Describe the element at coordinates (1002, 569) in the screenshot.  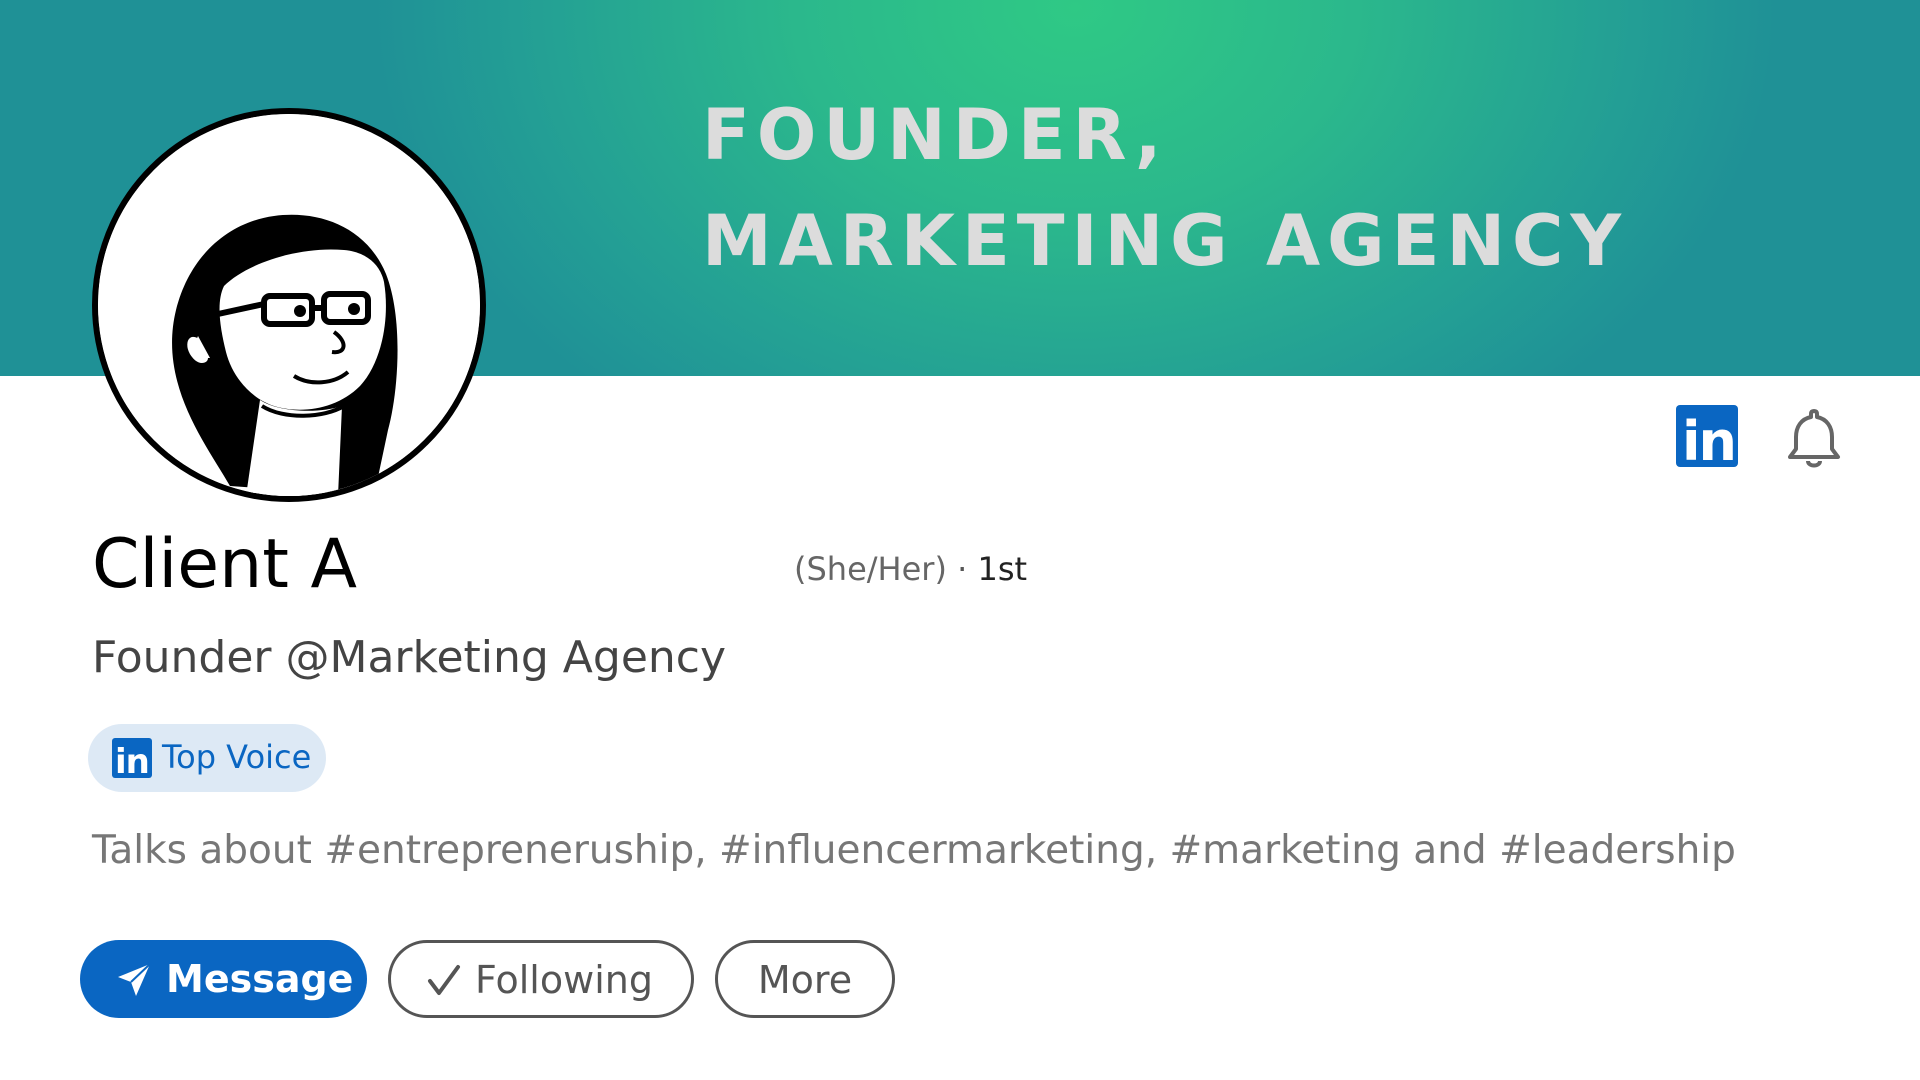
I see `connection-degree: 1st` at that location.